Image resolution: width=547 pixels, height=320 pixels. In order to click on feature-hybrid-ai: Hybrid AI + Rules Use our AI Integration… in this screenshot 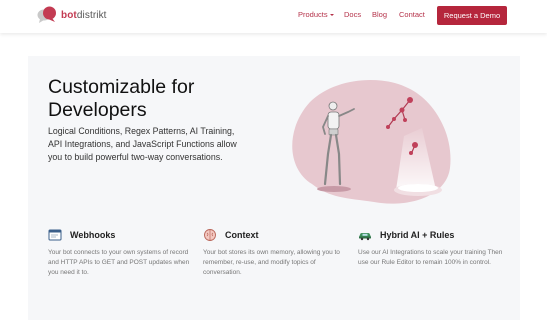, I will do `click(433, 248)`.